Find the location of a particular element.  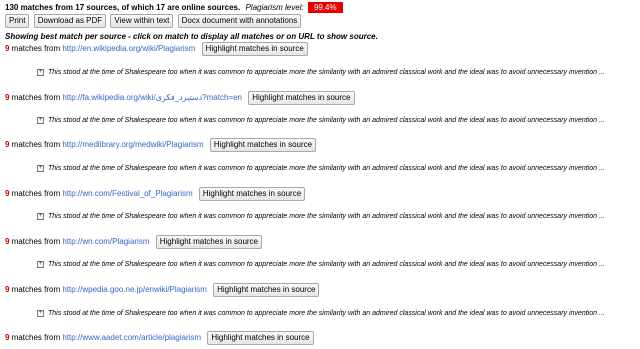

plagiarism-level-label: Plagiarism level: is located at coordinates (274, 7).